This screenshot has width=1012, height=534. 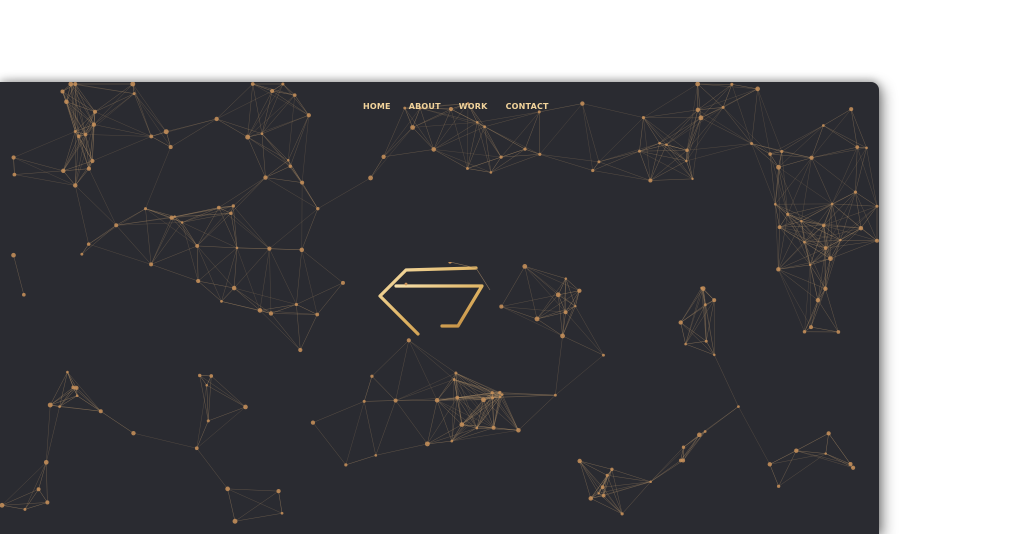 What do you see at coordinates (456, 106) in the screenshot?
I see `main-nav: HOME ABOUT WORK CONTACT` at bounding box center [456, 106].